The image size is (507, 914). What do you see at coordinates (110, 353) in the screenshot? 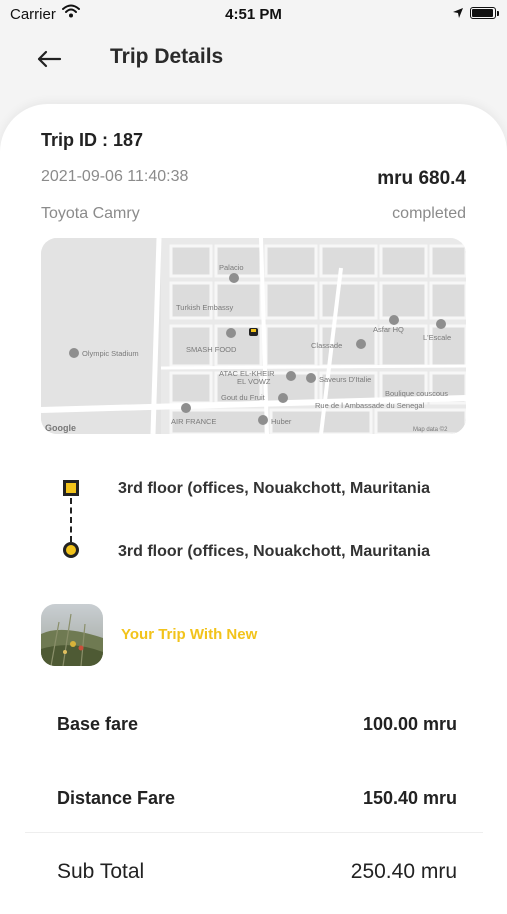
I see `map-label-olympic-stadium: Olympic Stadium` at bounding box center [110, 353].